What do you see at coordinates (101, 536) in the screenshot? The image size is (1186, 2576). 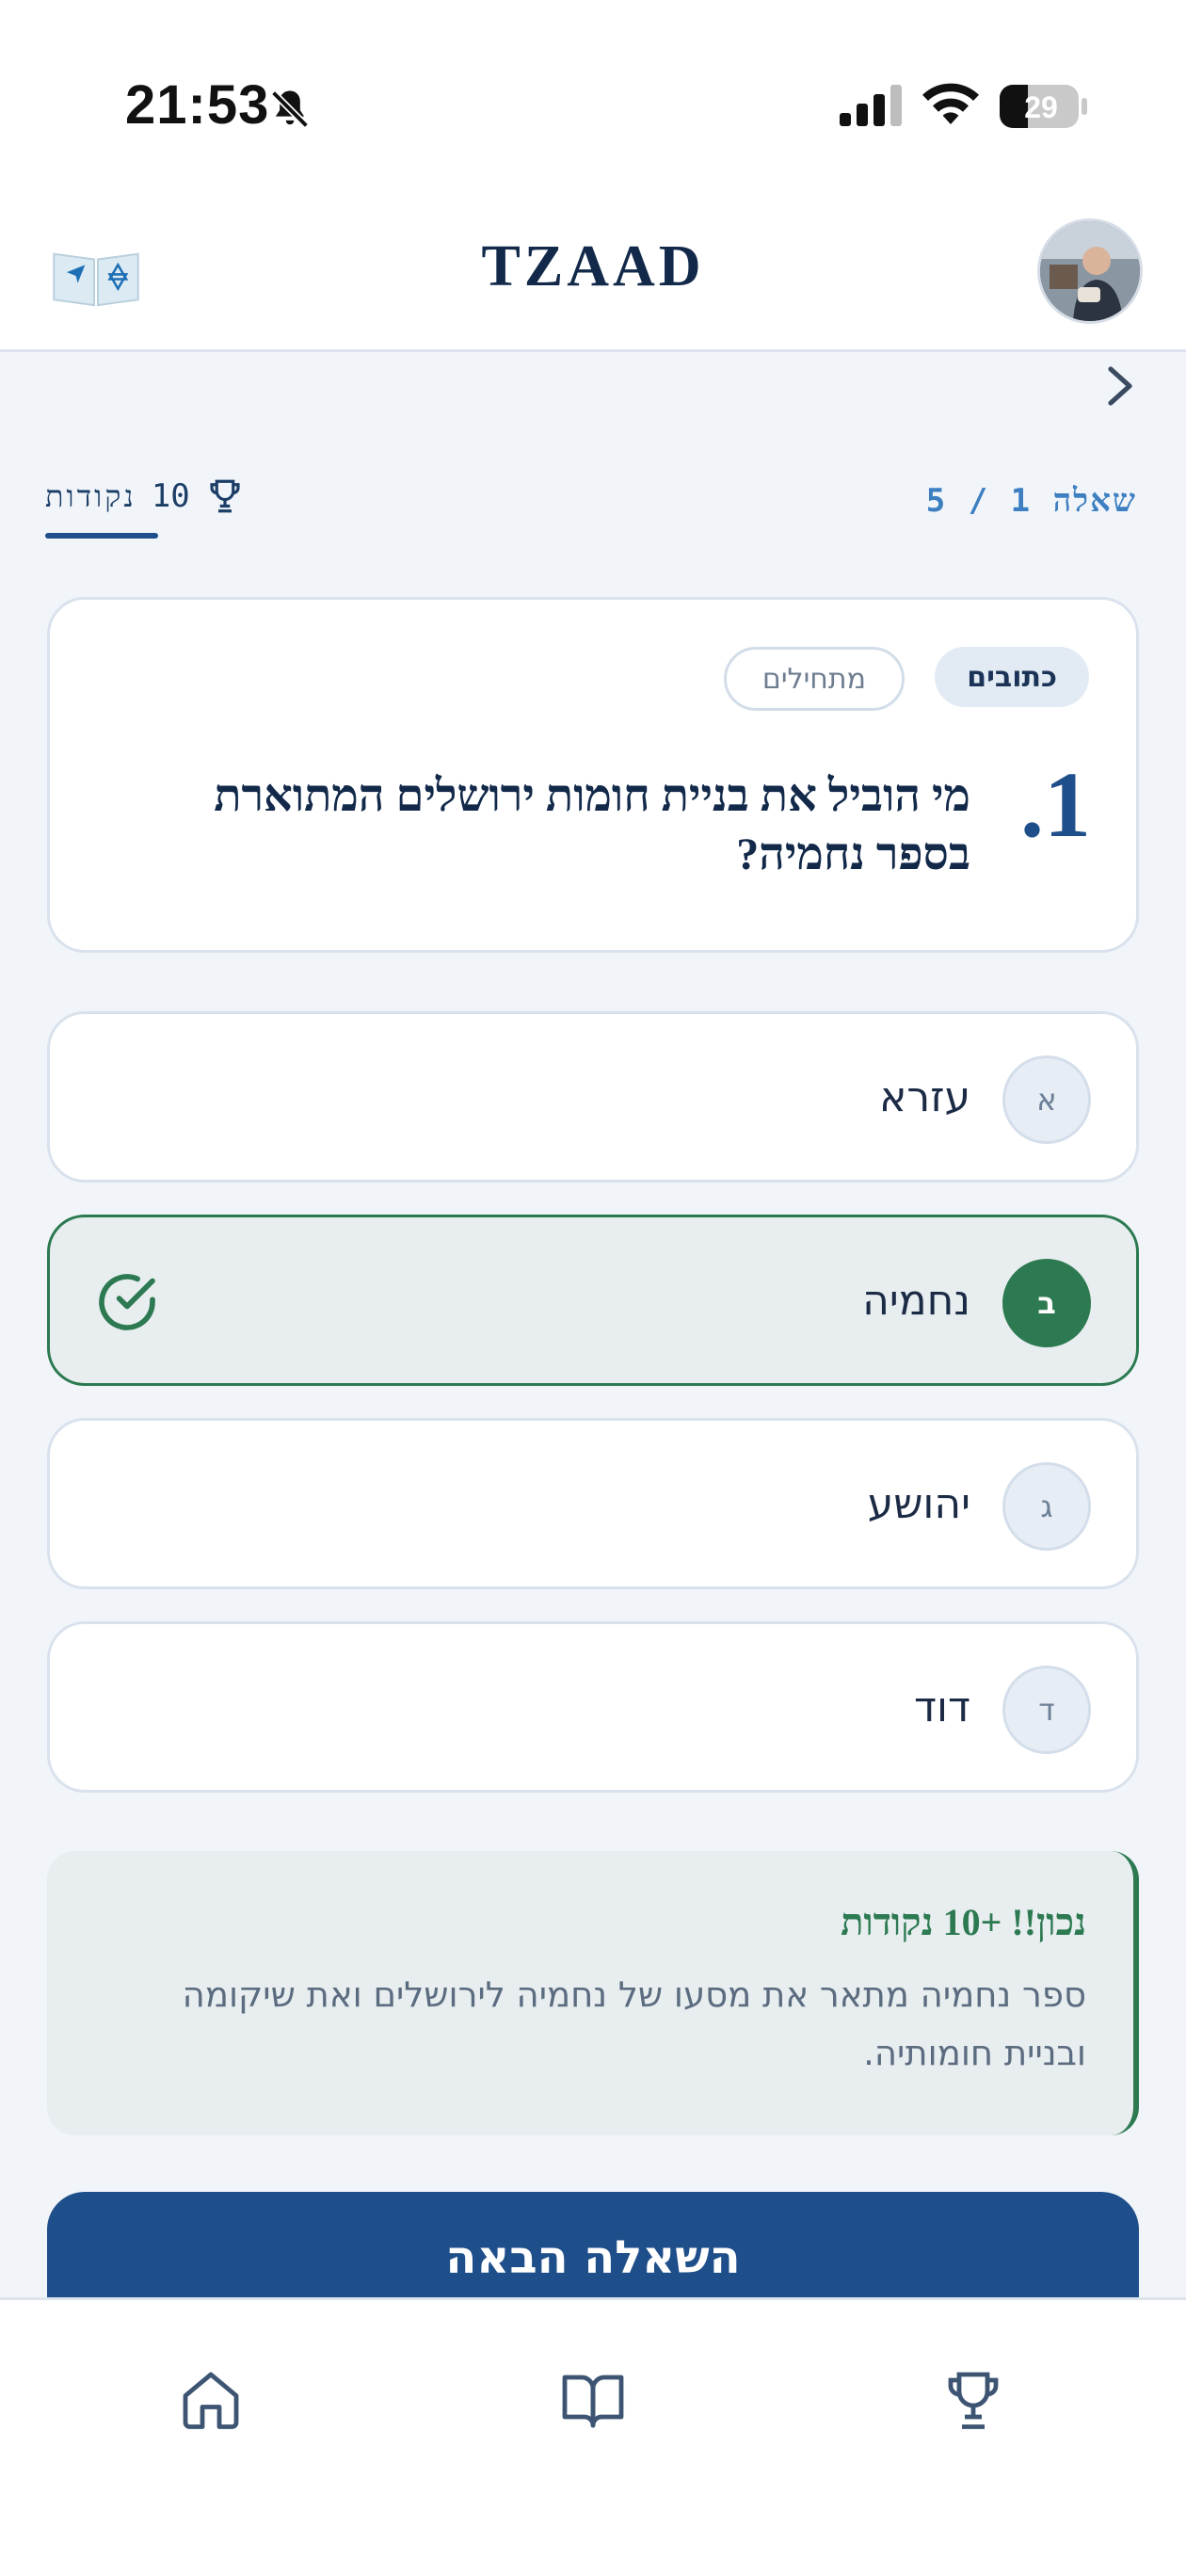 I see `points-underline` at bounding box center [101, 536].